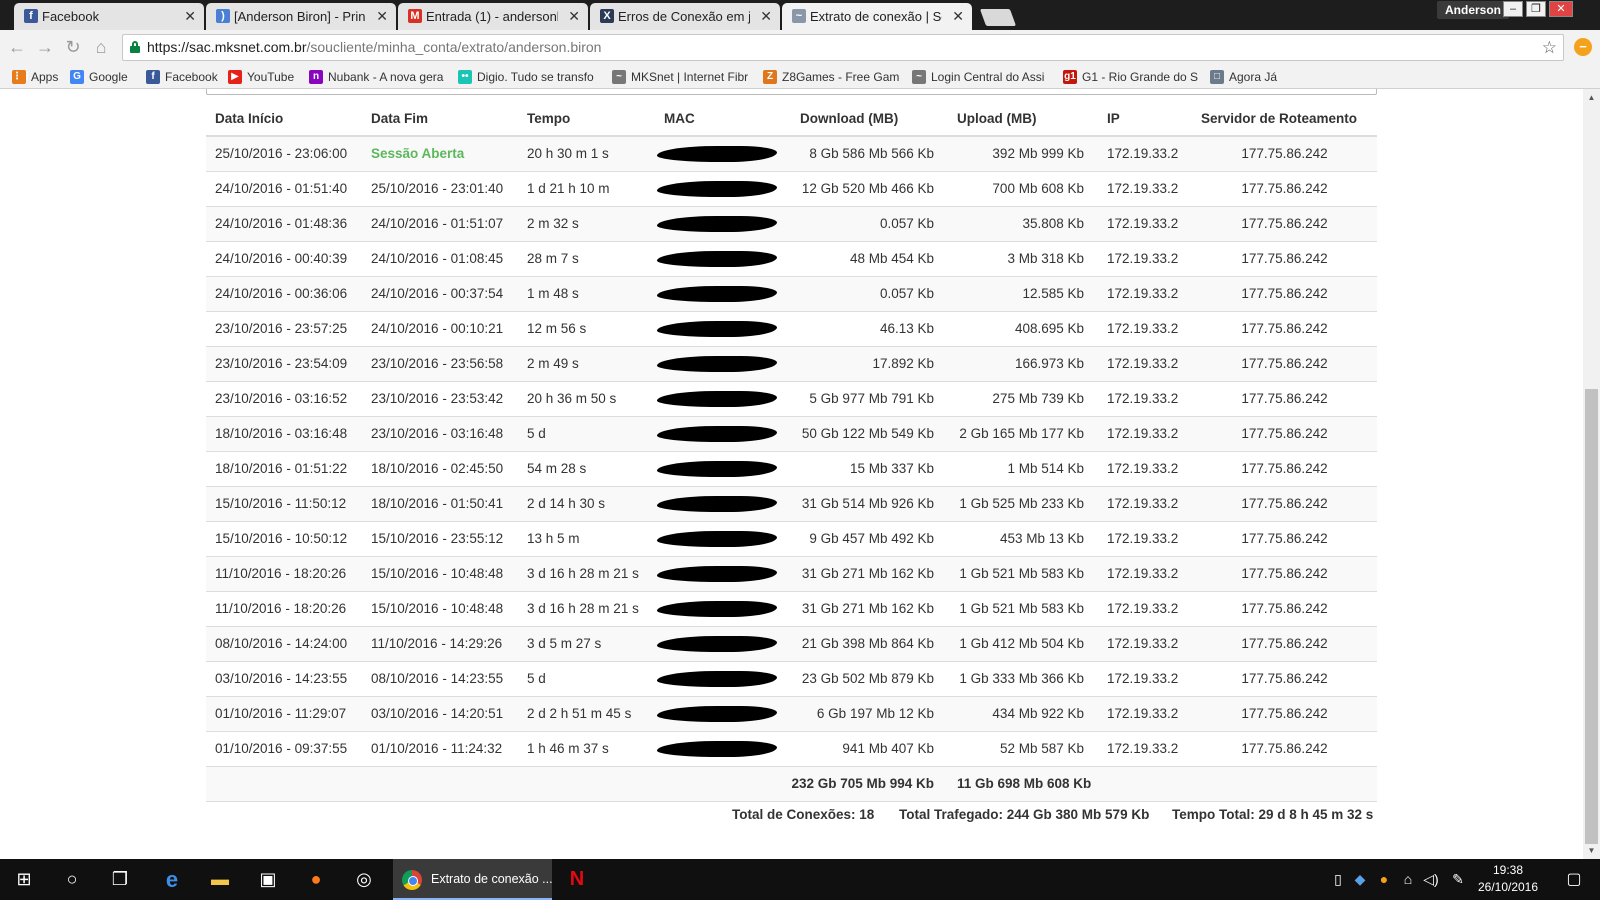 Image resolution: width=1600 pixels, height=900 pixels. I want to click on target-app-icon: ◎, so click(364, 879).